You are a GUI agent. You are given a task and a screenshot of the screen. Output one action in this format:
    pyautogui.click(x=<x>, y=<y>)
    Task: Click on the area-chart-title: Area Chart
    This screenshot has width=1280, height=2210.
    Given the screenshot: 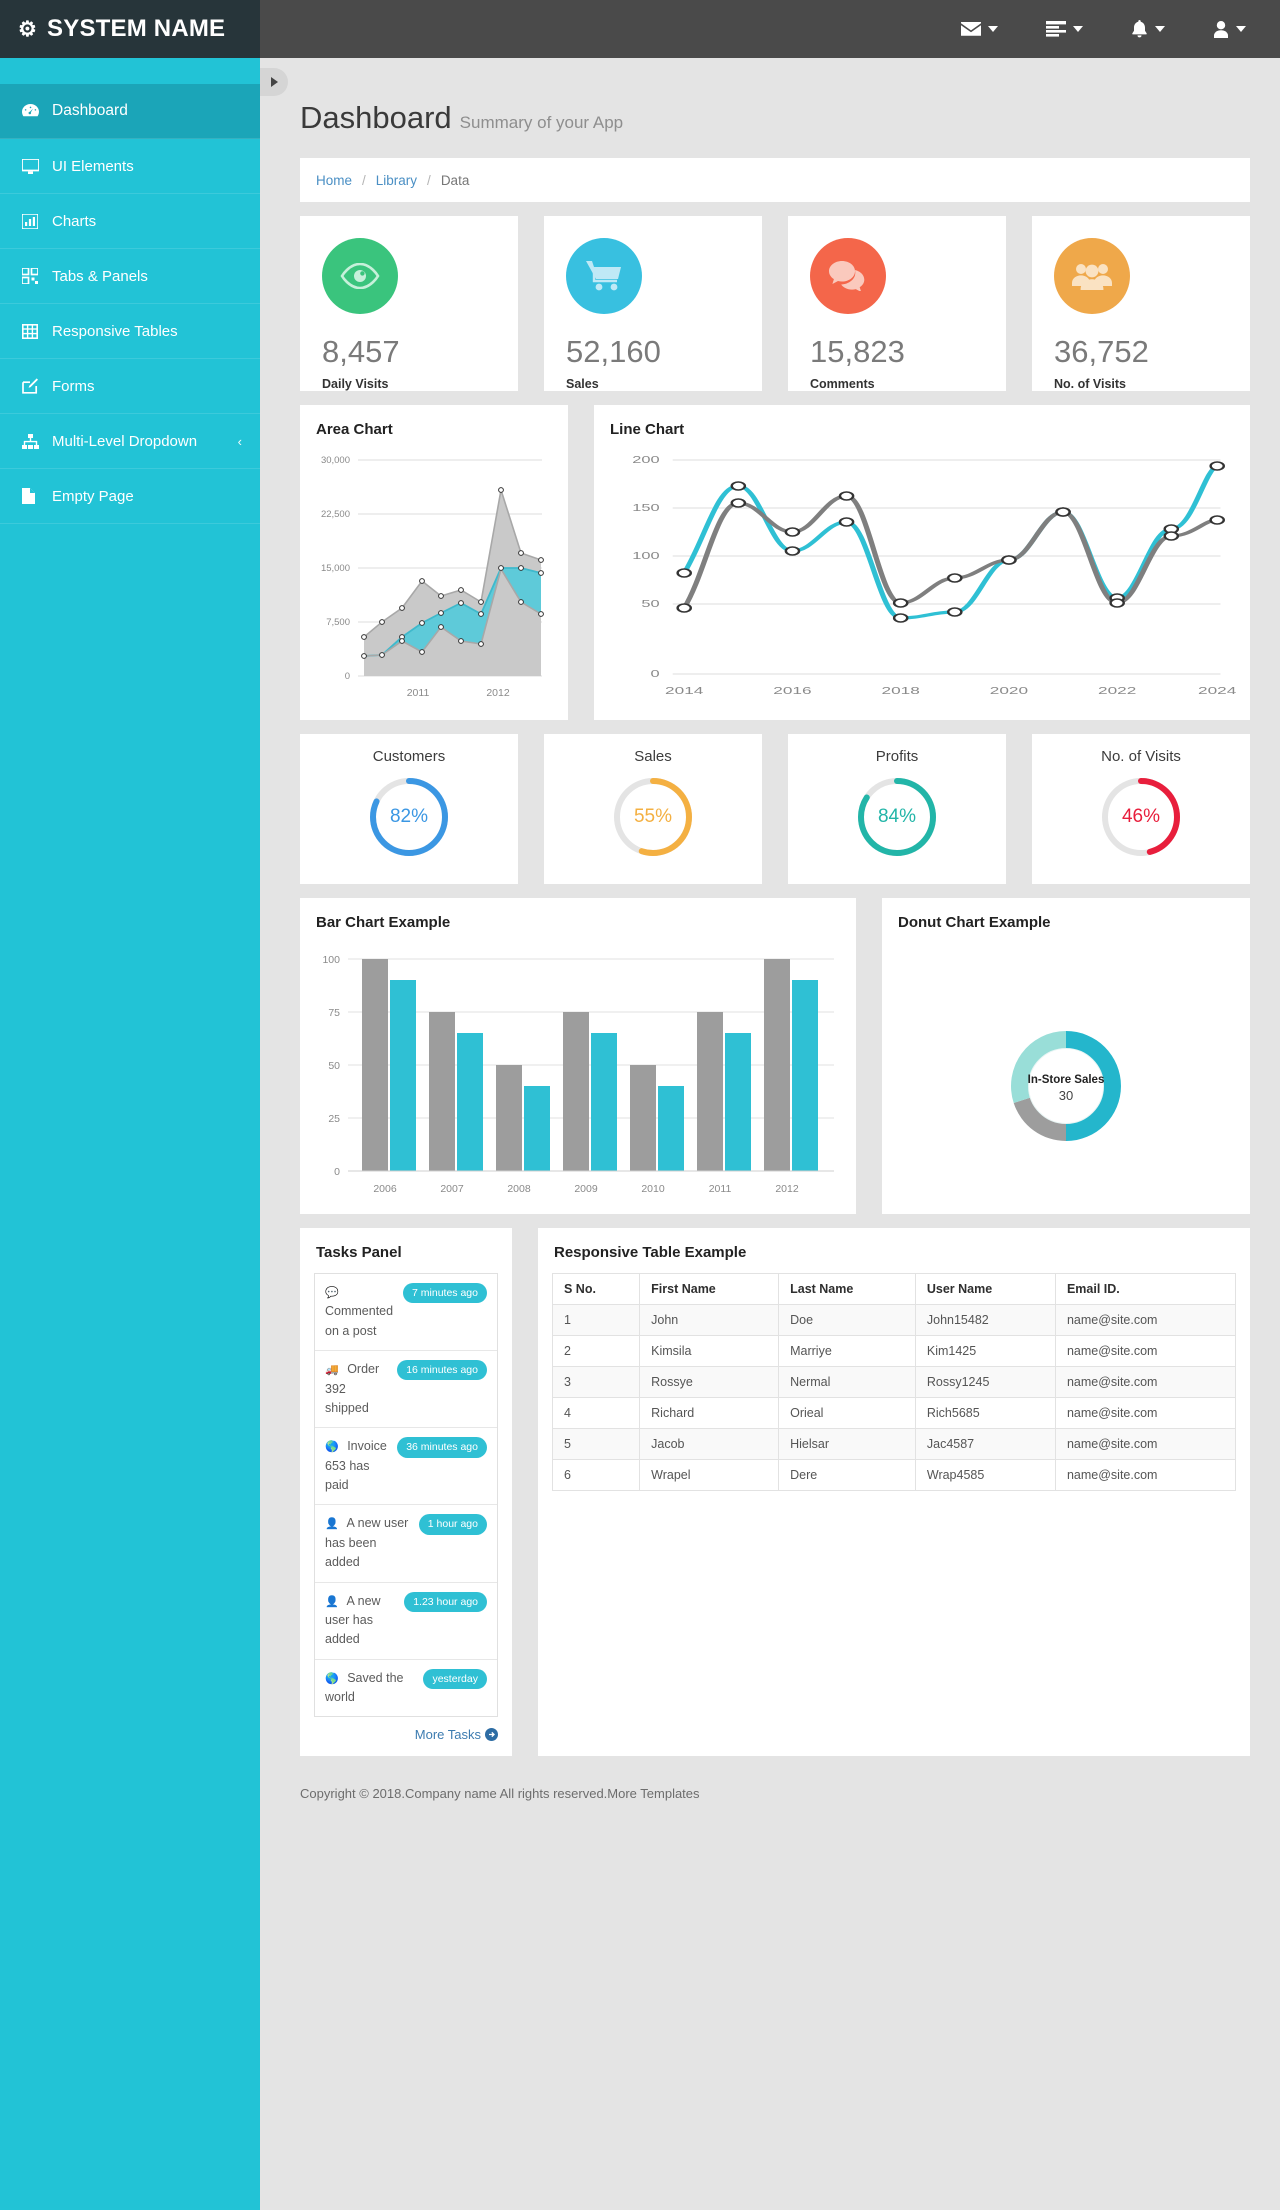 What is the action you would take?
    pyautogui.click(x=354, y=429)
    